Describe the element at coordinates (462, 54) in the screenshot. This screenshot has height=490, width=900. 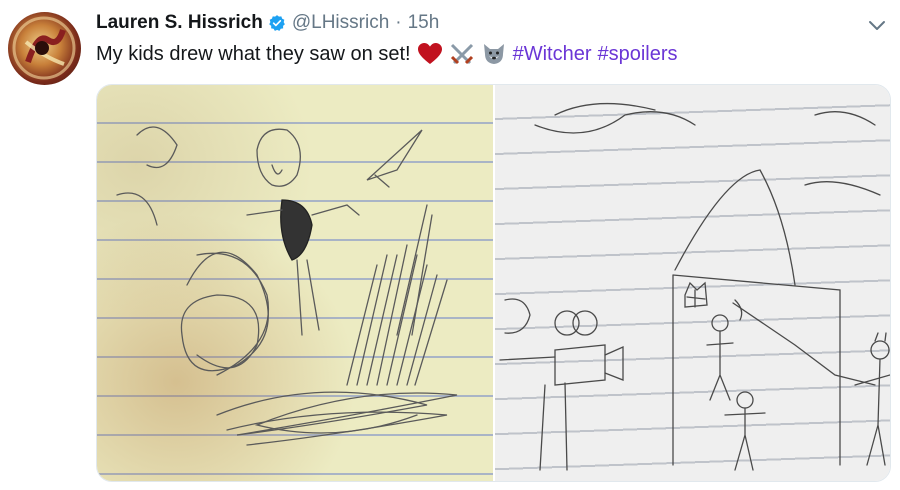
I see `crossed-swords-icon` at that location.